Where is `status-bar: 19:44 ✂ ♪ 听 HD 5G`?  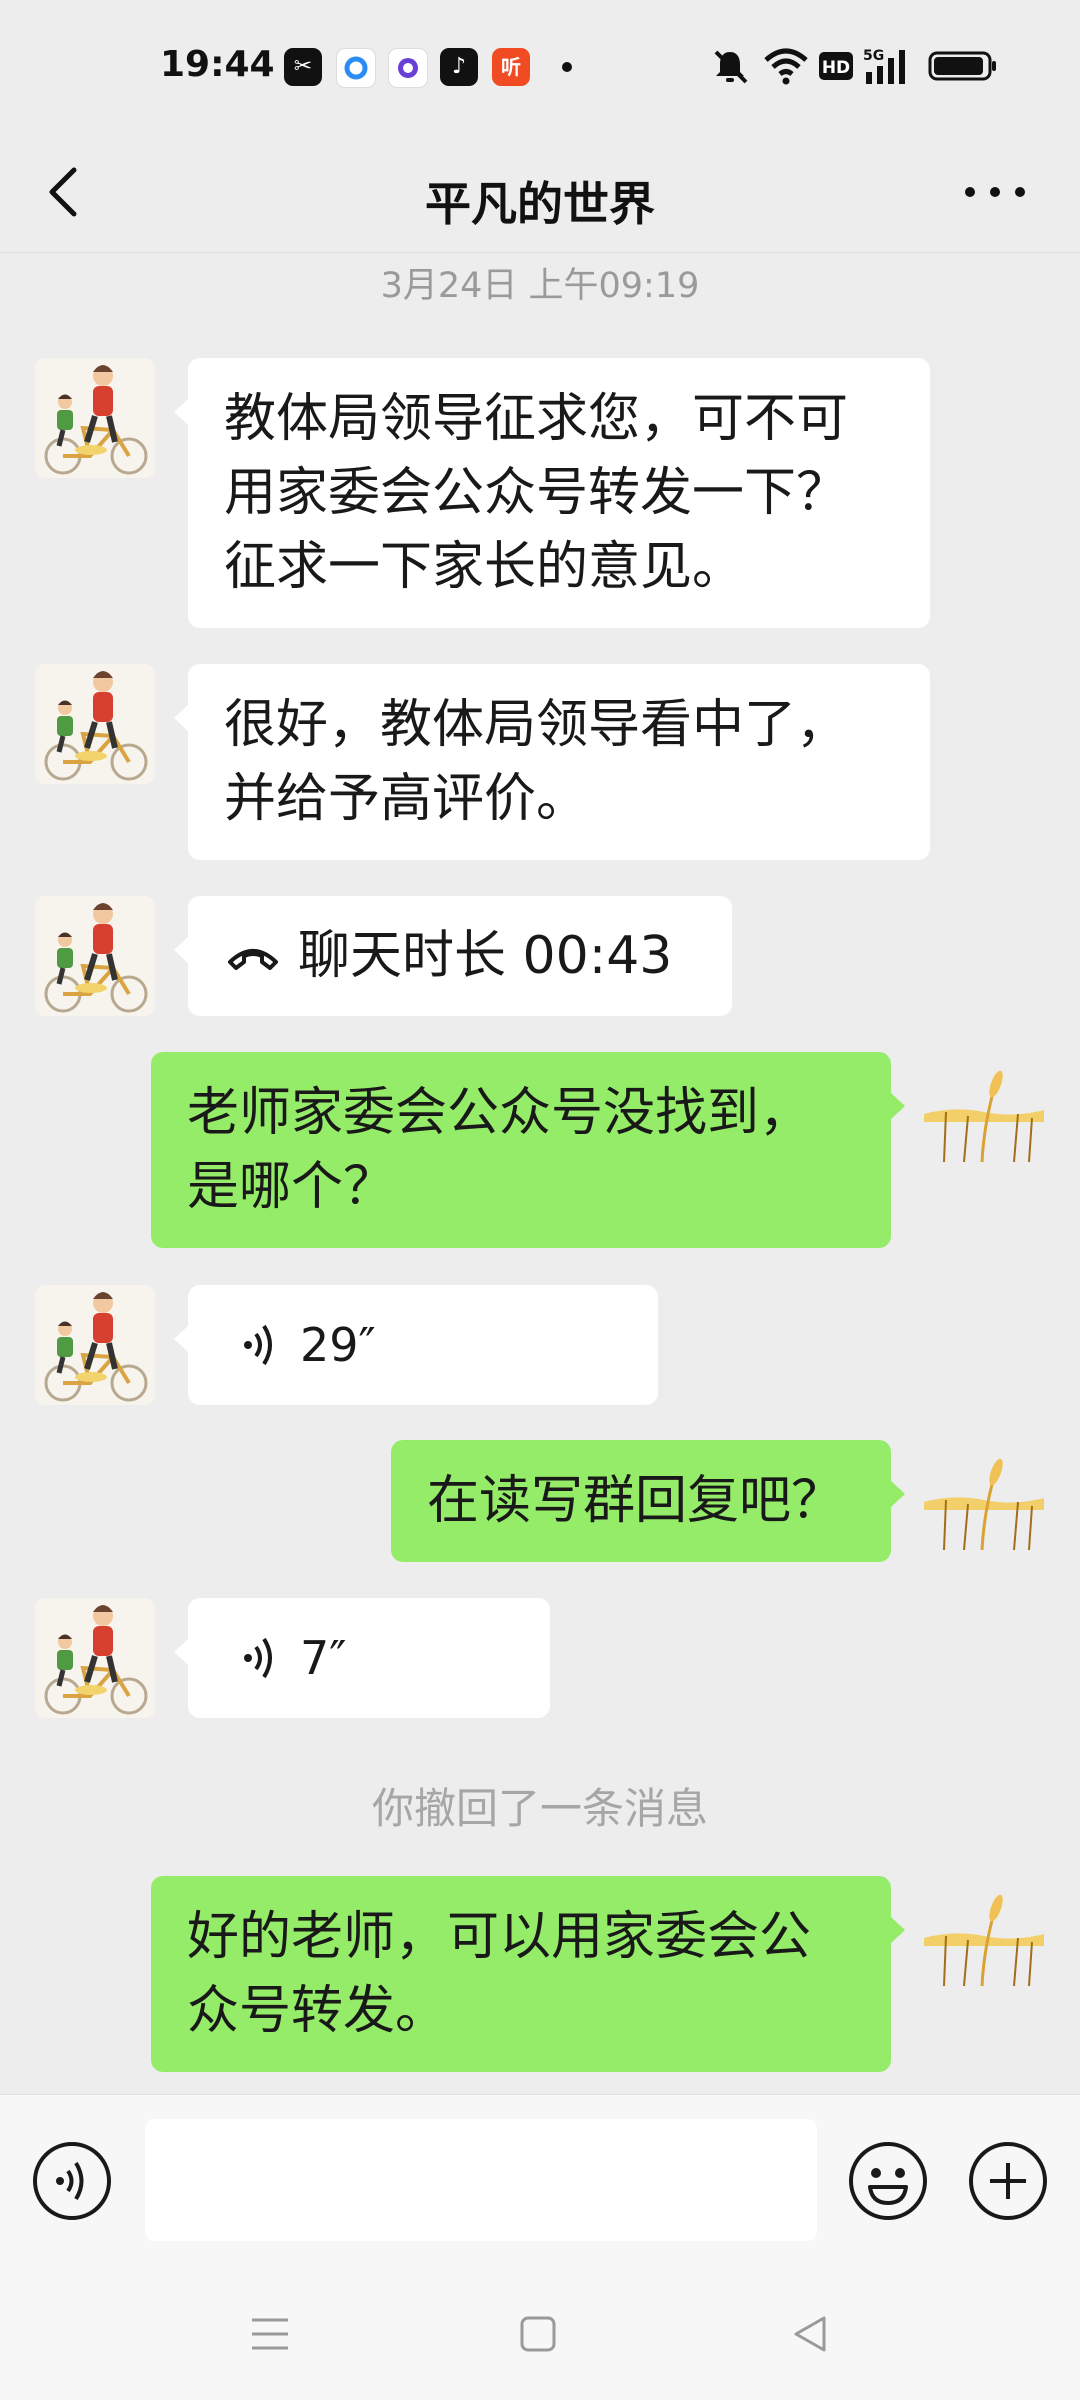 status-bar: 19:44 ✂ ♪ 听 HD 5G is located at coordinates (540, 66).